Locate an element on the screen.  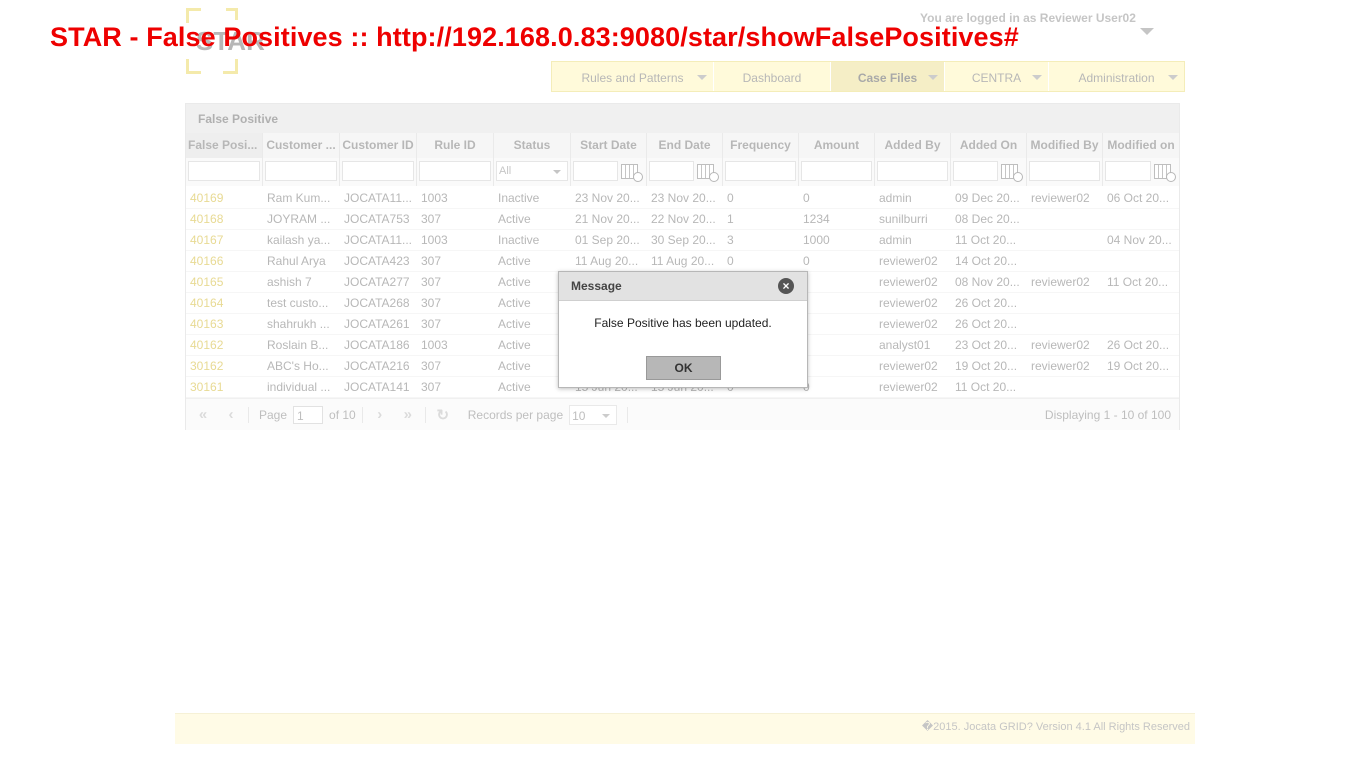
false-positive-id-link: 40164 is located at coordinates (224, 303).